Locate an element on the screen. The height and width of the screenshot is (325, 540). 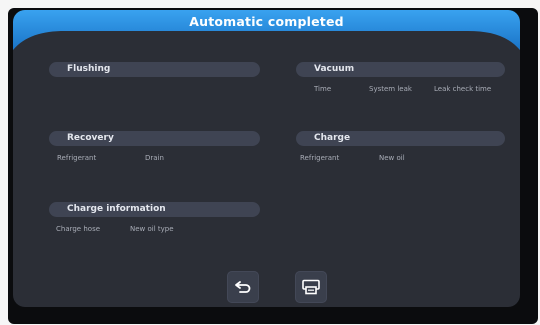
return-arrow-icon is located at coordinates (243, 287).